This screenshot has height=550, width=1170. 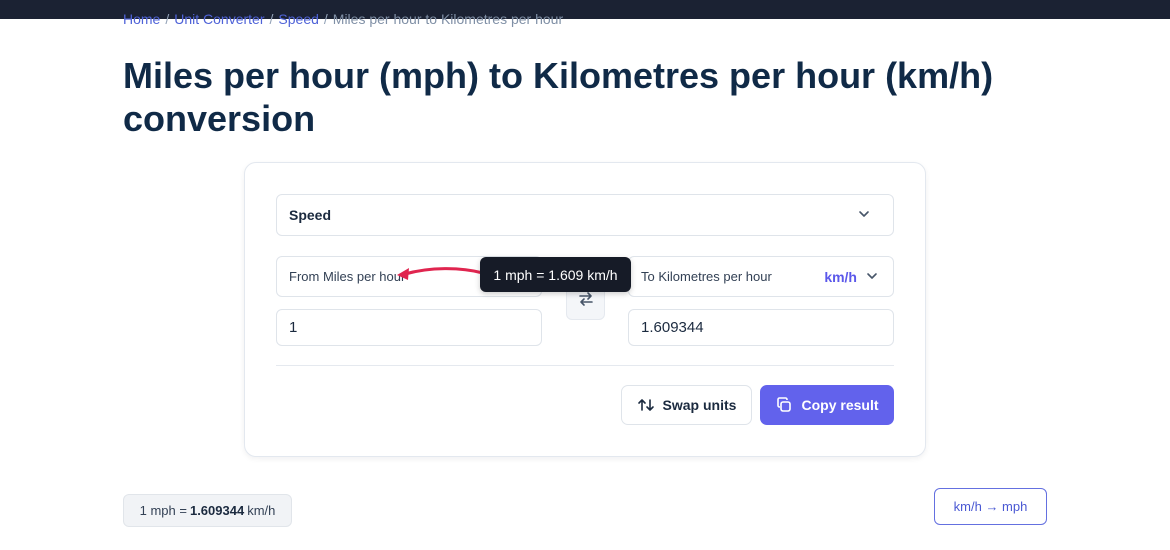 I want to click on swap-arrows-icon, so click(x=586, y=301).